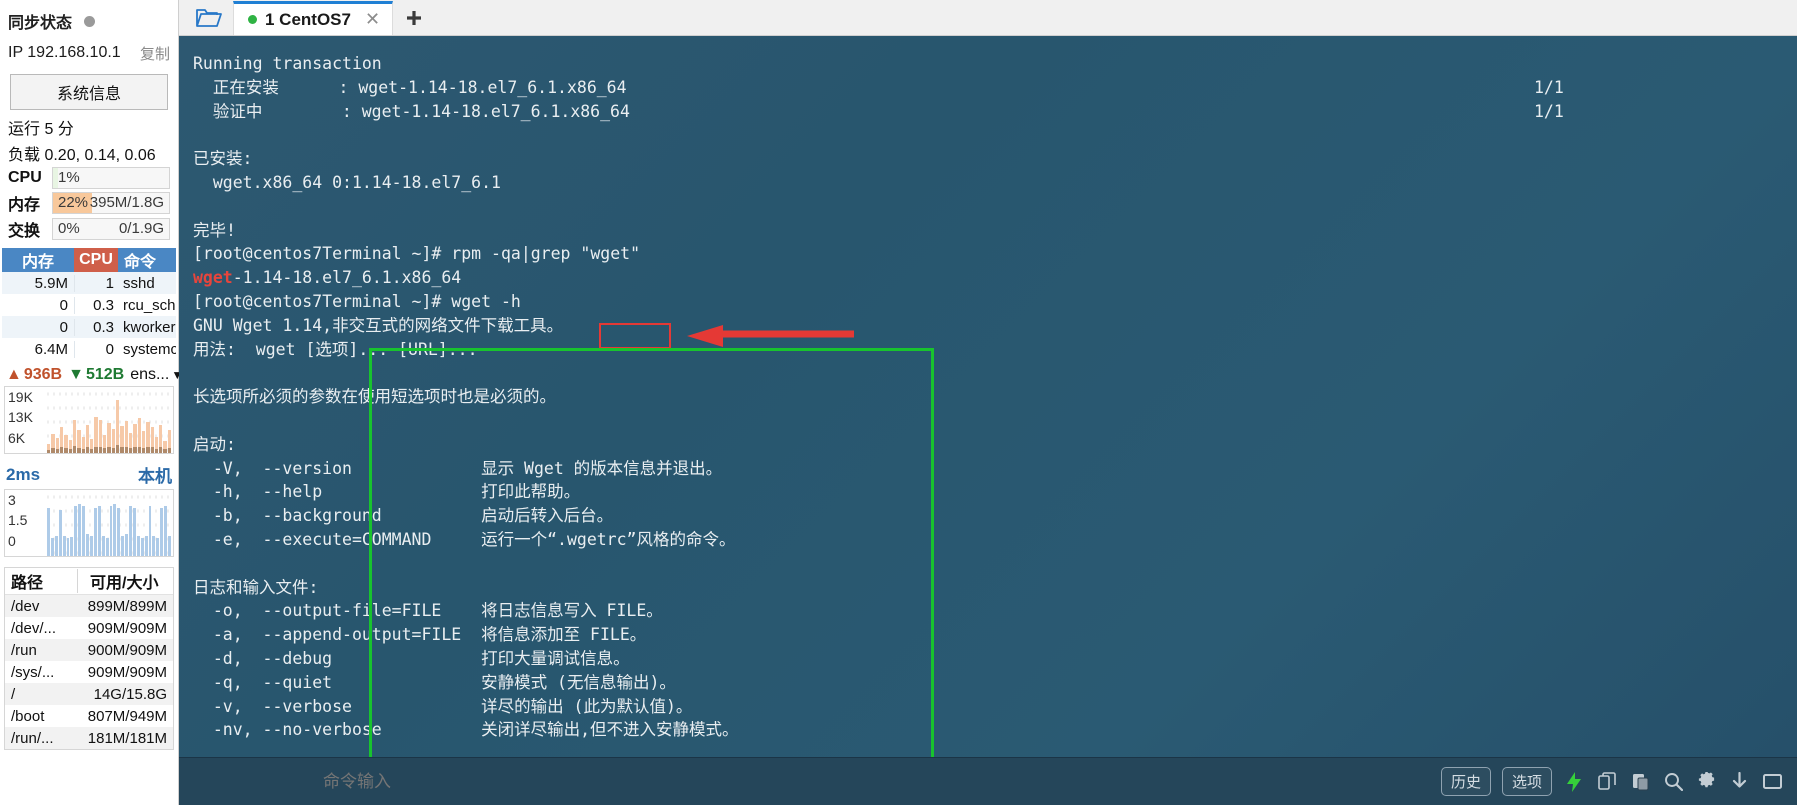 Image resolution: width=1797 pixels, height=805 pixels. What do you see at coordinates (1526, 781) in the screenshot?
I see `options-button: 选项` at bounding box center [1526, 781].